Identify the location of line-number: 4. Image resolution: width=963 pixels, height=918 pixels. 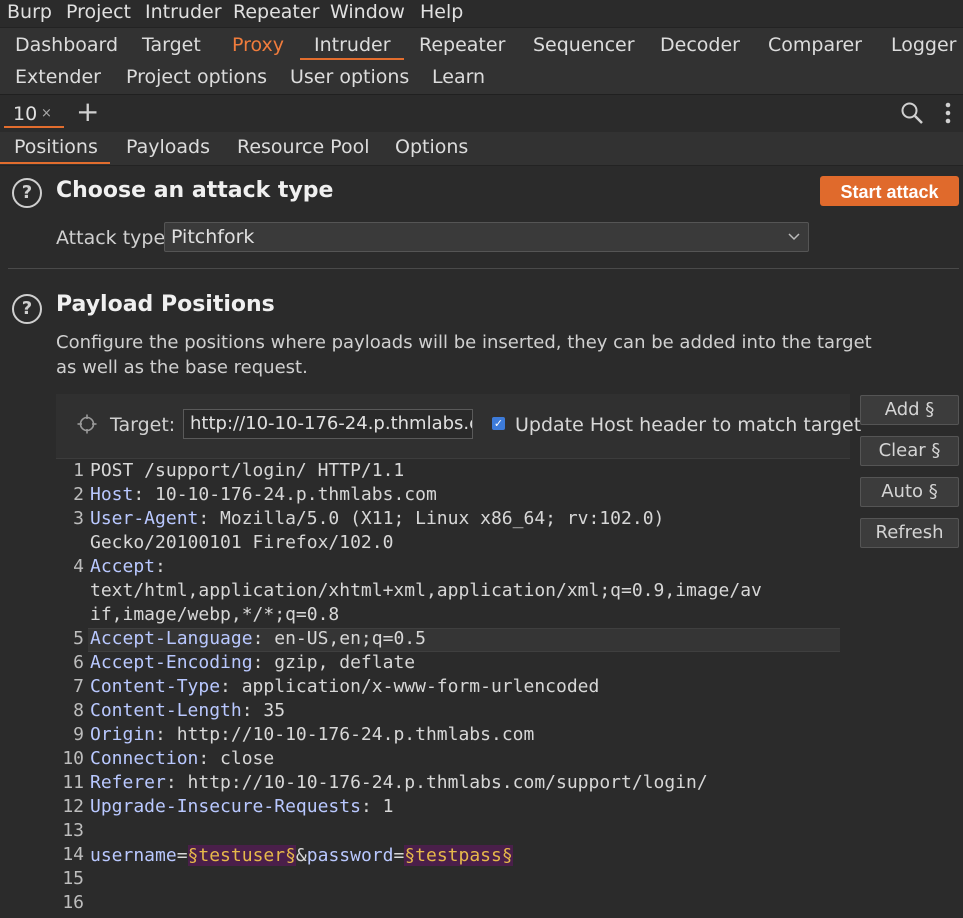
(78, 566).